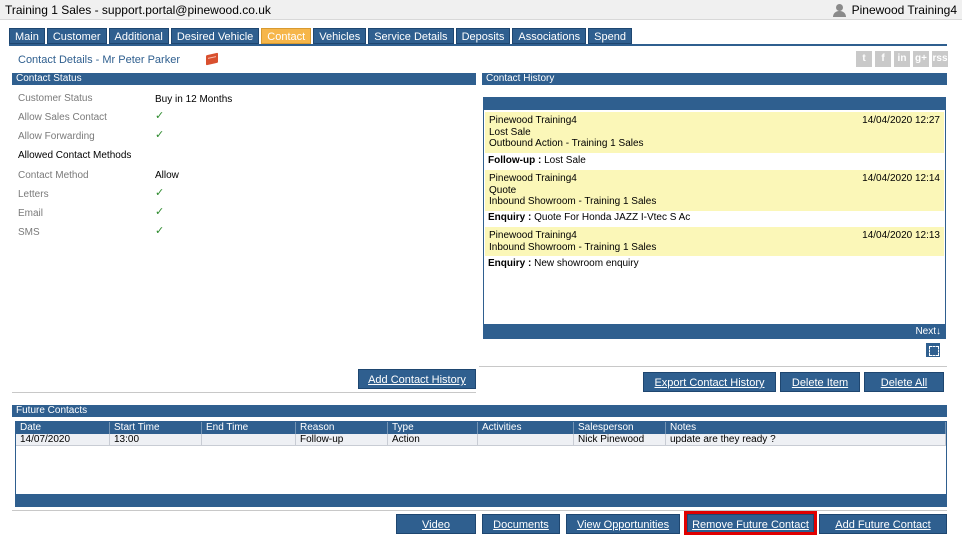 The height and width of the screenshot is (542, 962). Describe the element at coordinates (565, 160) in the screenshot. I see `history-note-text: Lost Sale` at that location.